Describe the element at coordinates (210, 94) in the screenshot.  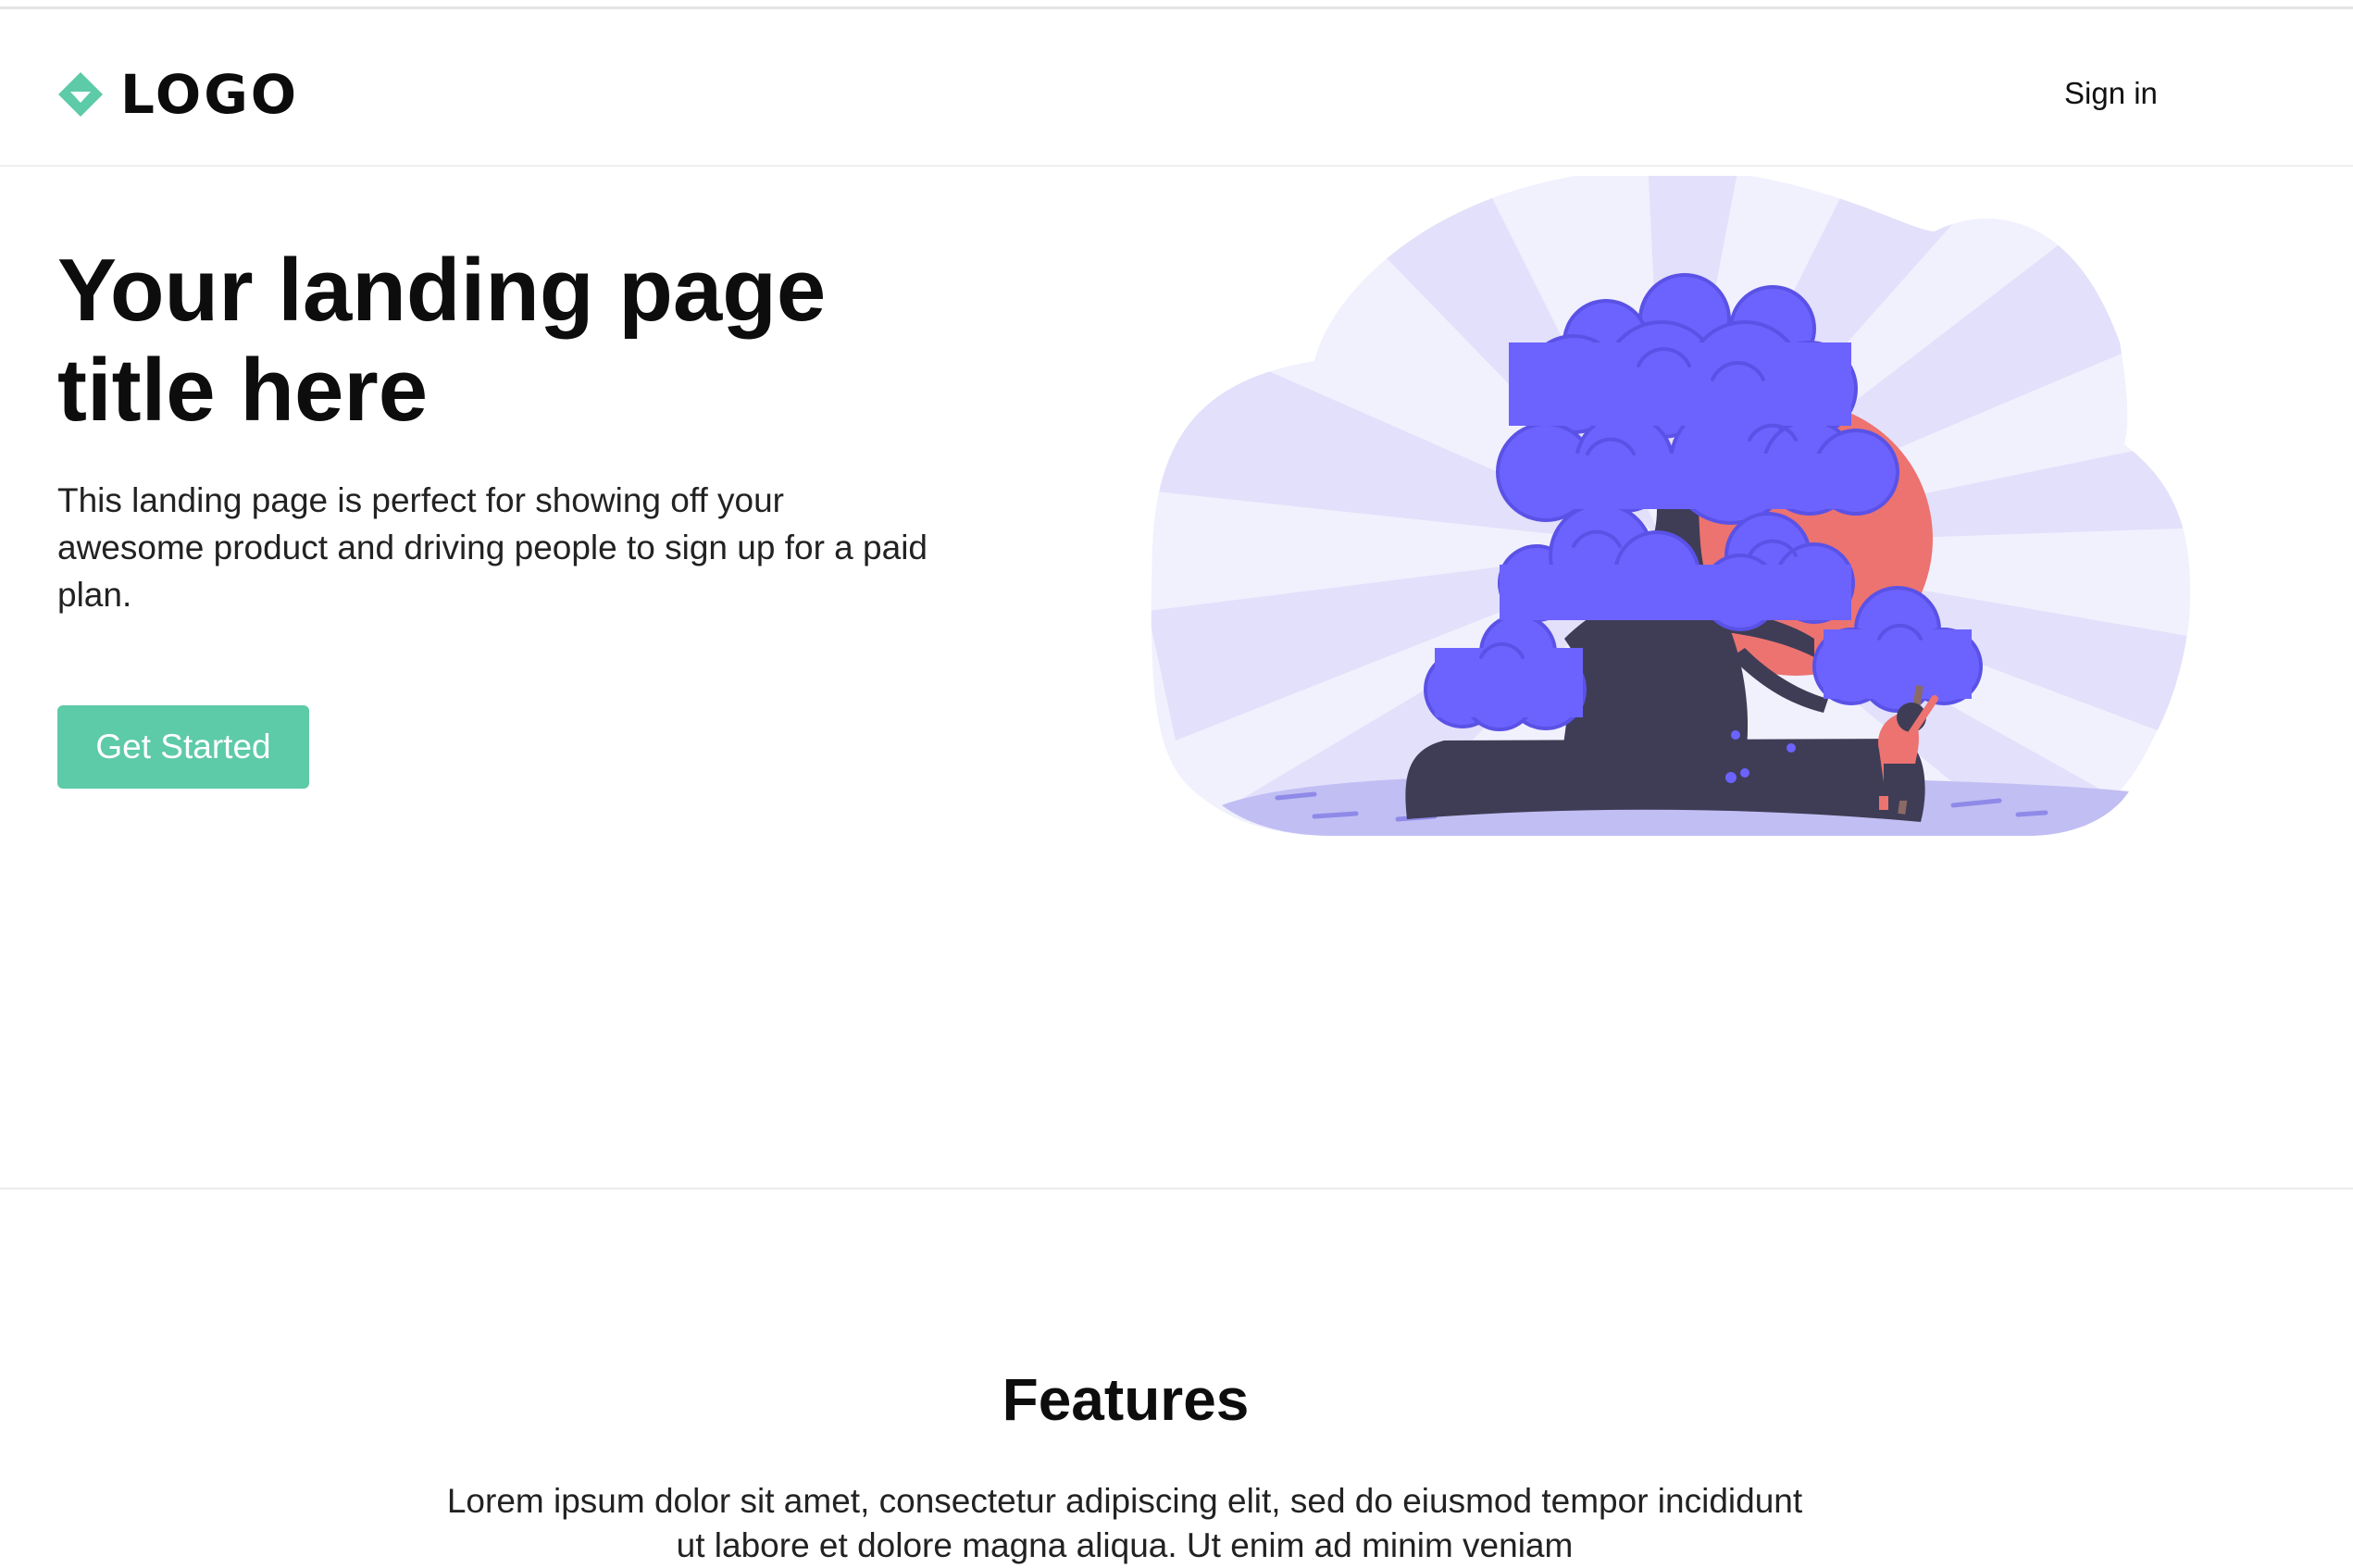
I see `logo-text: LOGO` at that location.